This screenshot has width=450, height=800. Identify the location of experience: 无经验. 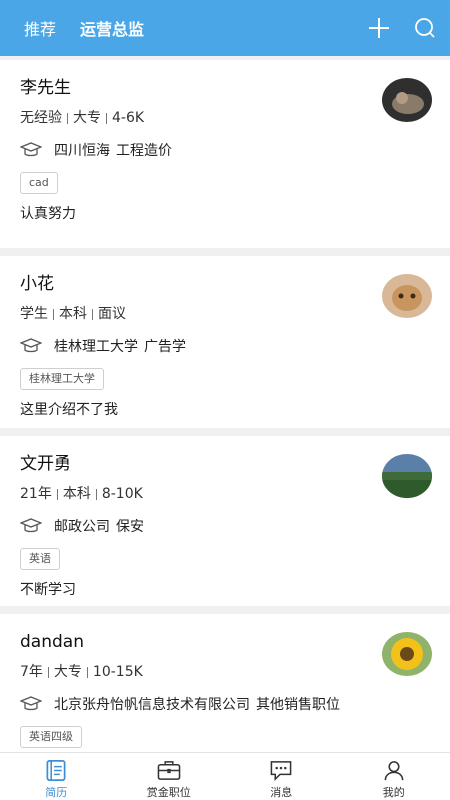
(41, 118).